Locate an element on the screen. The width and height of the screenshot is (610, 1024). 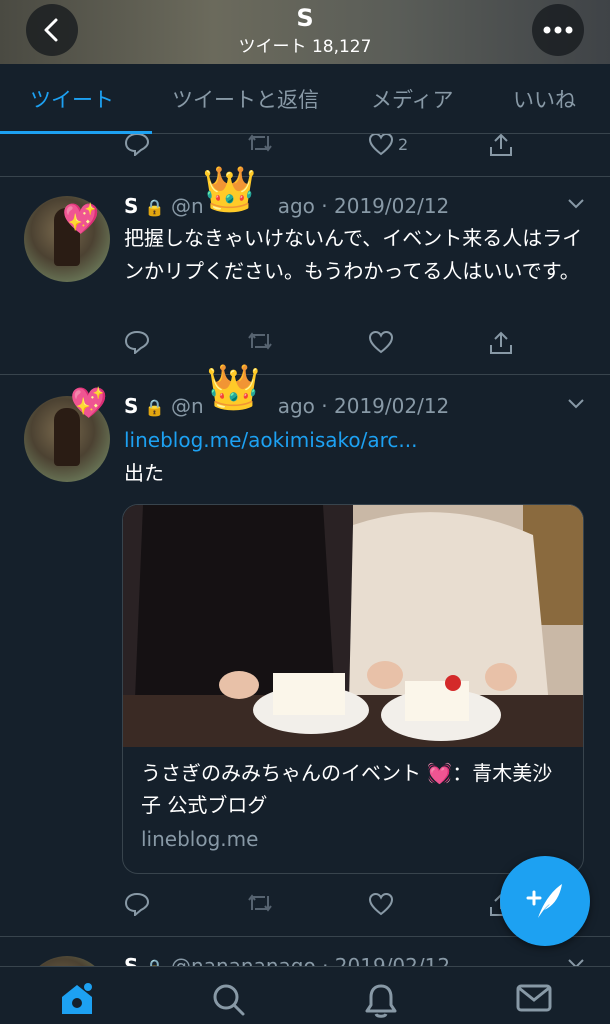
home-icon is located at coordinates (77, 998).